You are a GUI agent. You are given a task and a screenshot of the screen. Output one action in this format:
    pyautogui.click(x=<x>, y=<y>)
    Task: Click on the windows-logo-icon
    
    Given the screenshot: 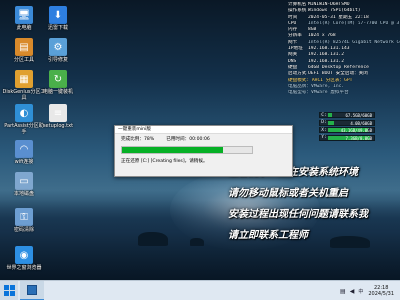 What is the action you would take?
    pyautogui.click(x=9, y=290)
    